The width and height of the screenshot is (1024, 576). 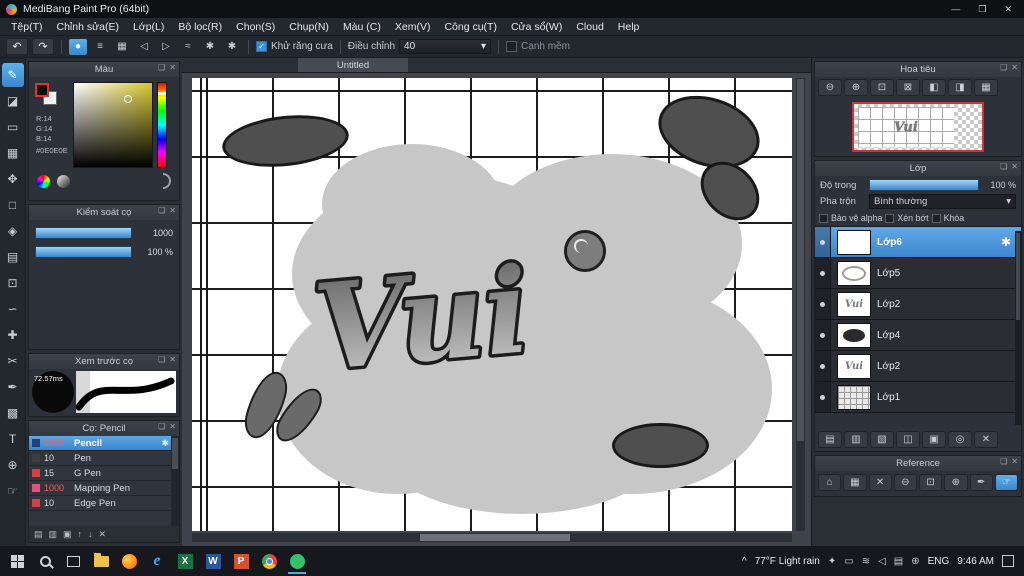 What do you see at coordinates (1008, 9) in the screenshot?
I see `close-button: ✕` at bounding box center [1008, 9].